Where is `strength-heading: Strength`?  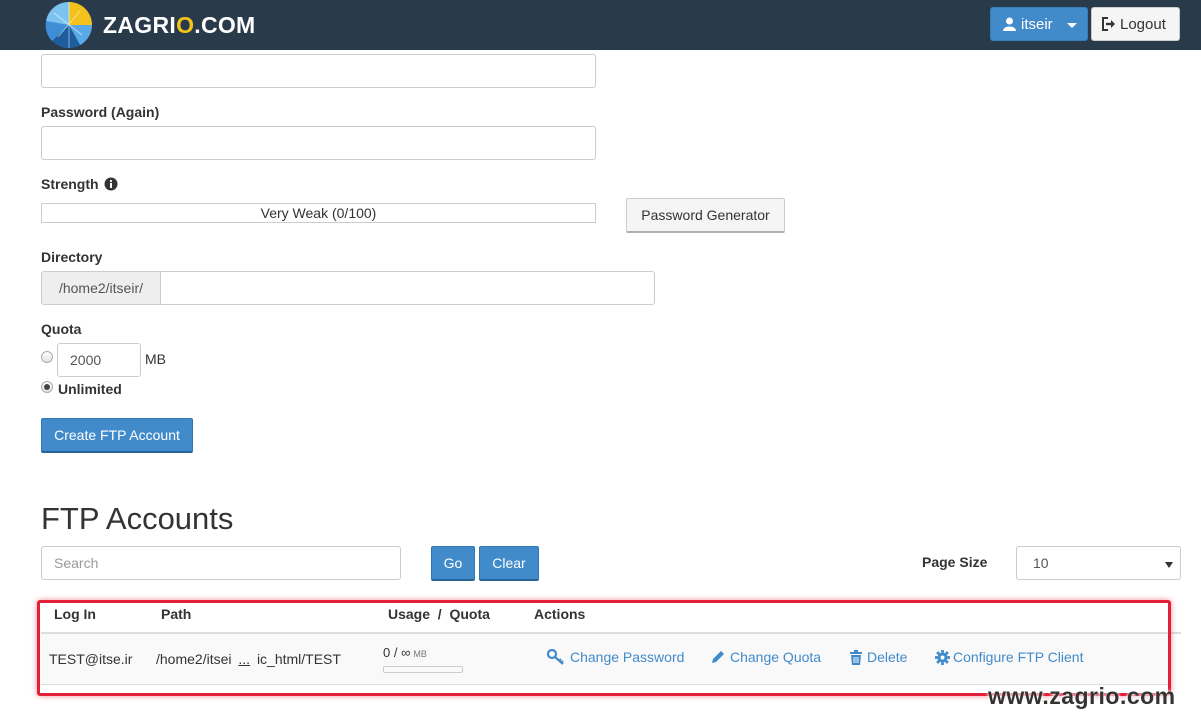 strength-heading: Strength is located at coordinates (79, 184).